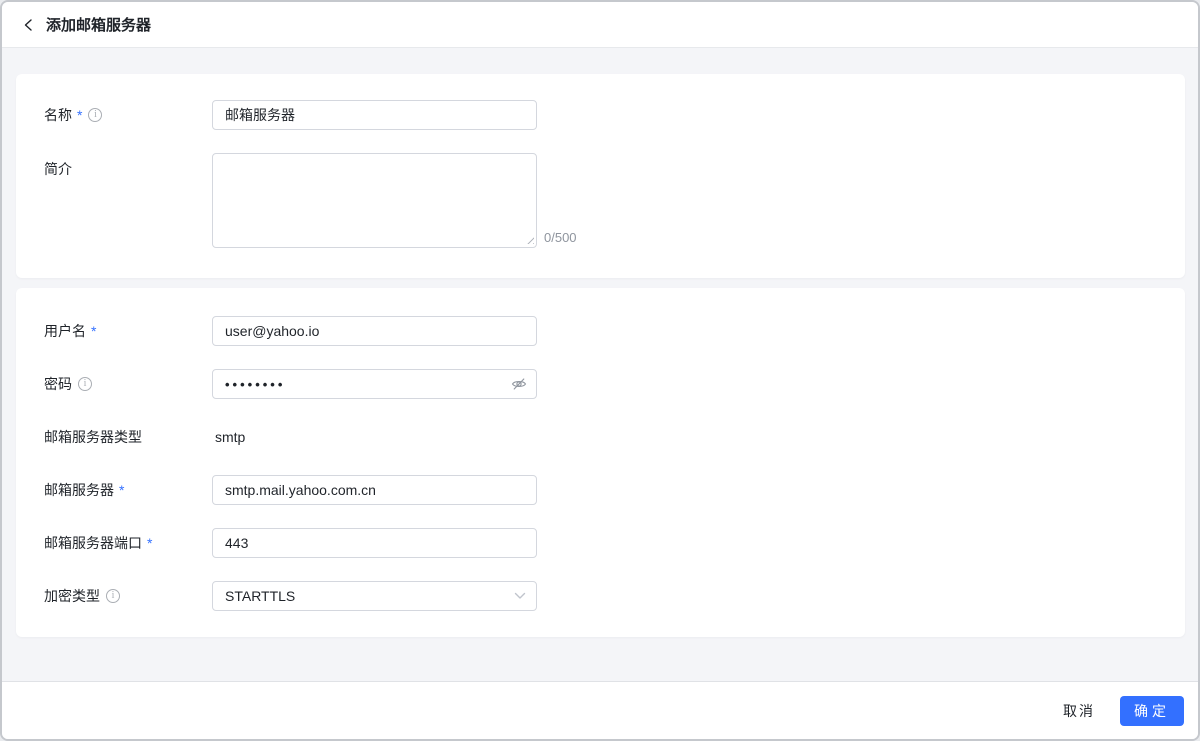  I want to click on toggle-password-button, so click(519, 384).